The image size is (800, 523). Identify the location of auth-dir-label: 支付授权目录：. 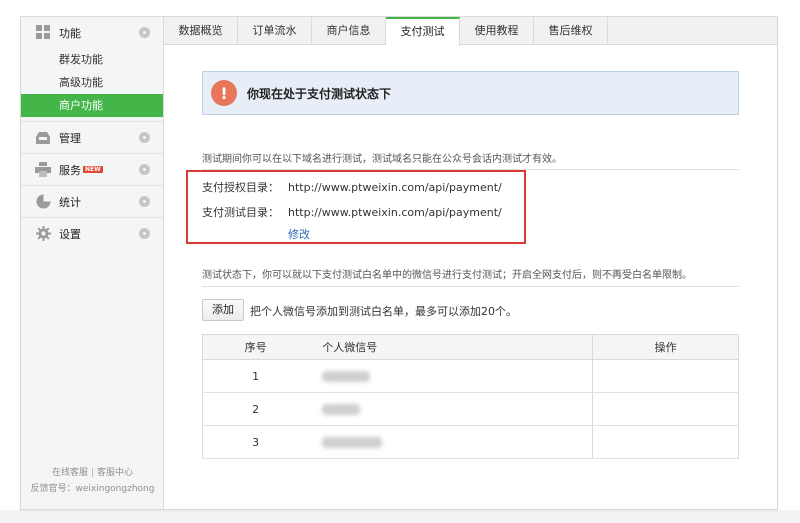
(240, 187).